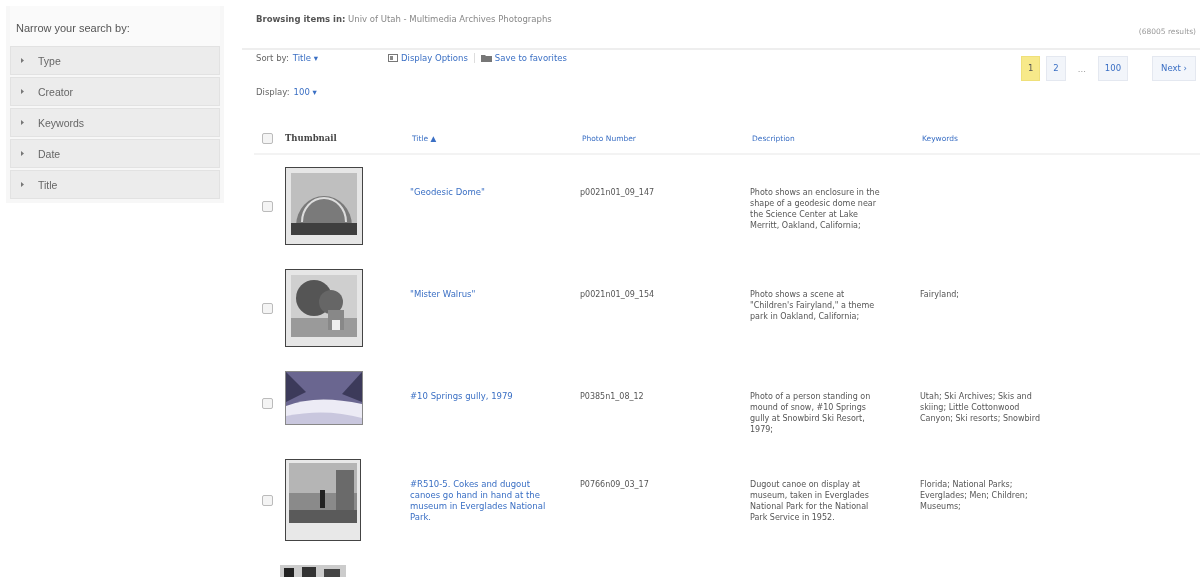 The height and width of the screenshot is (584, 1200). Describe the element at coordinates (1030, 68) in the screenshot. I see `page-button: 1` at that location.